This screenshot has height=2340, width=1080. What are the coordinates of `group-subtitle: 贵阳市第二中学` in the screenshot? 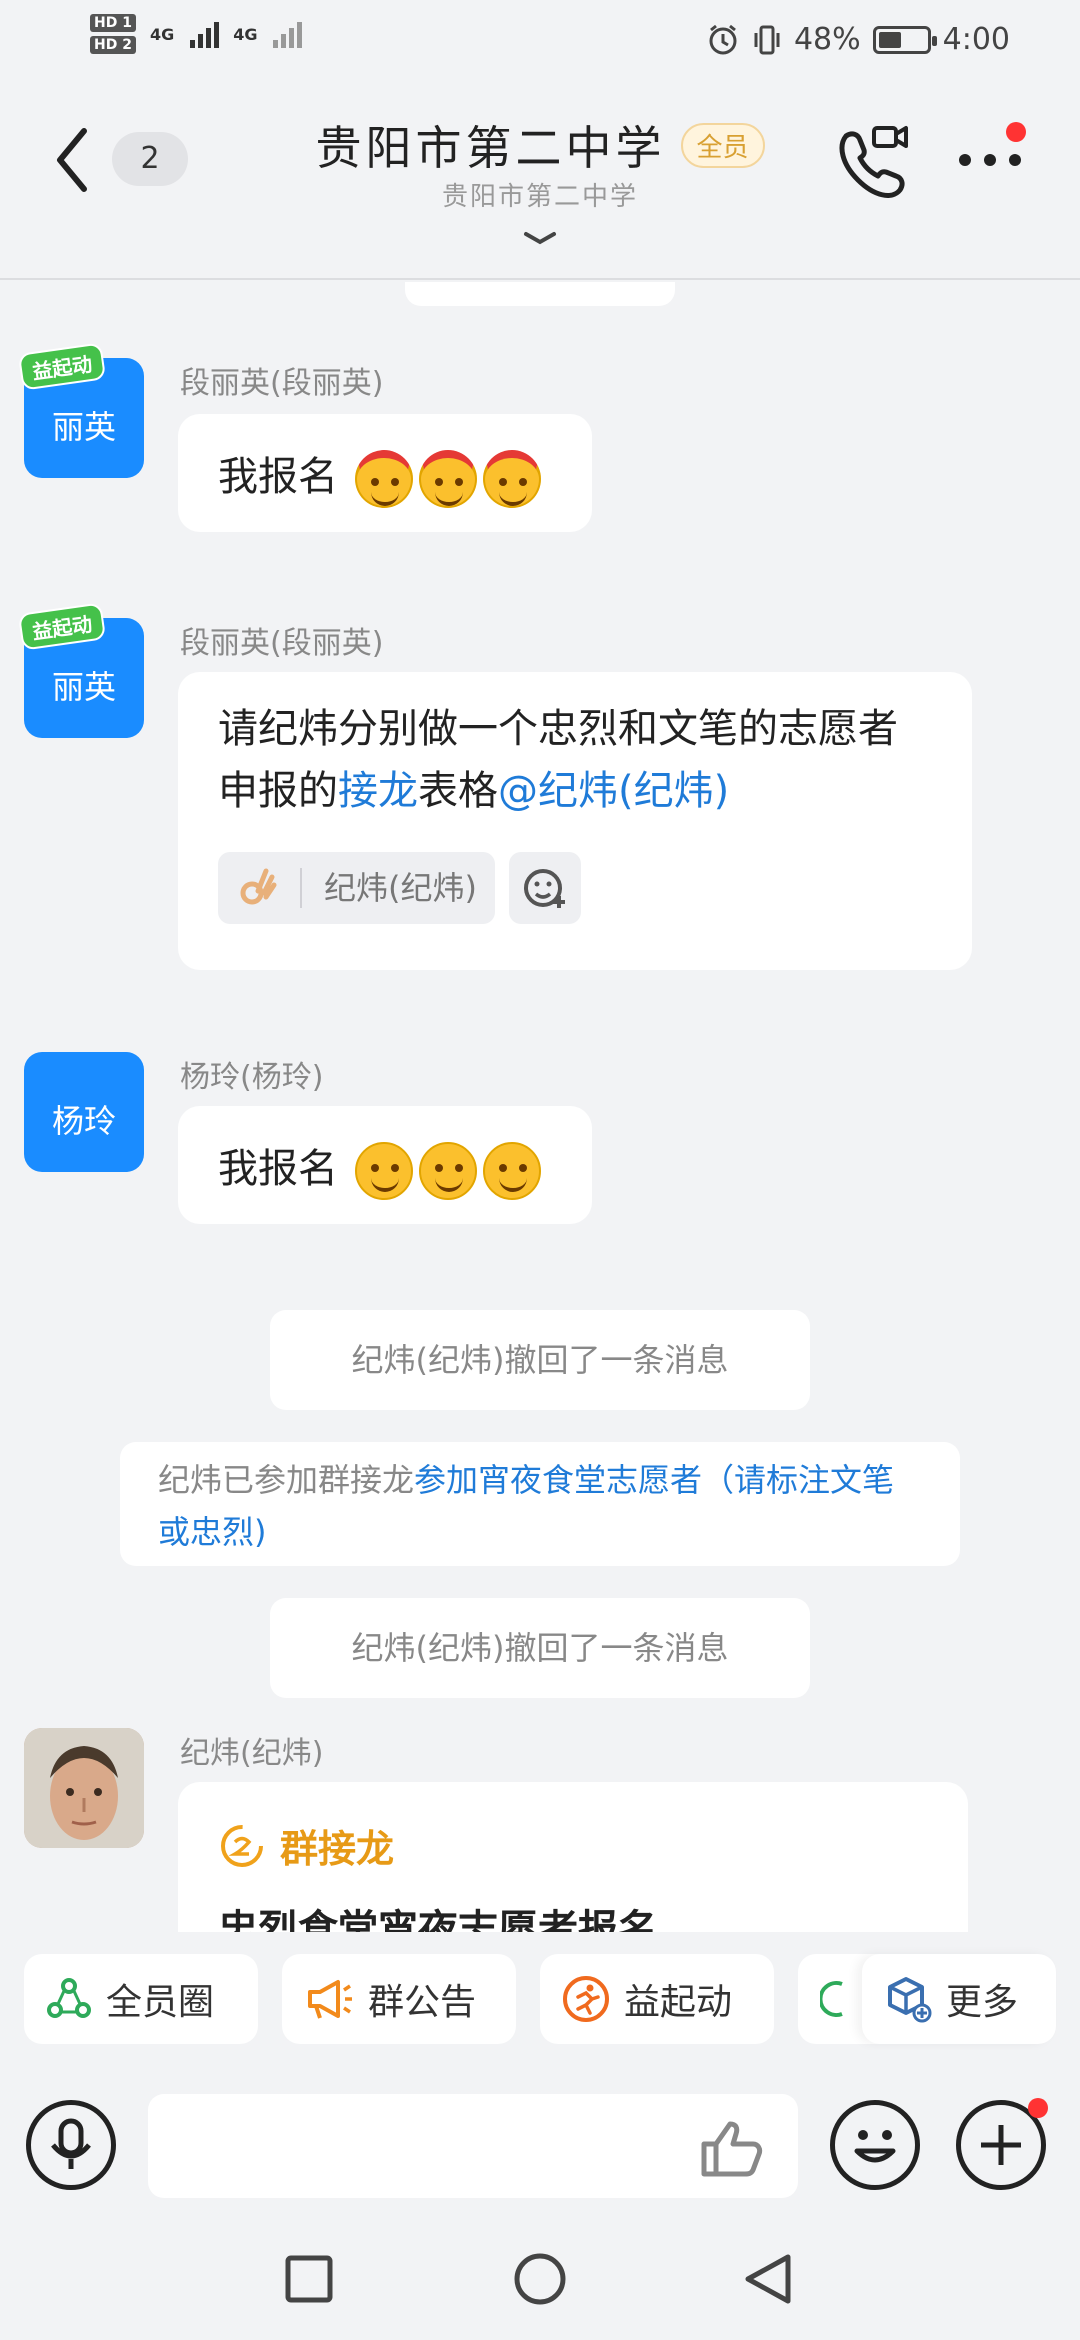 It's located at (539, 197).